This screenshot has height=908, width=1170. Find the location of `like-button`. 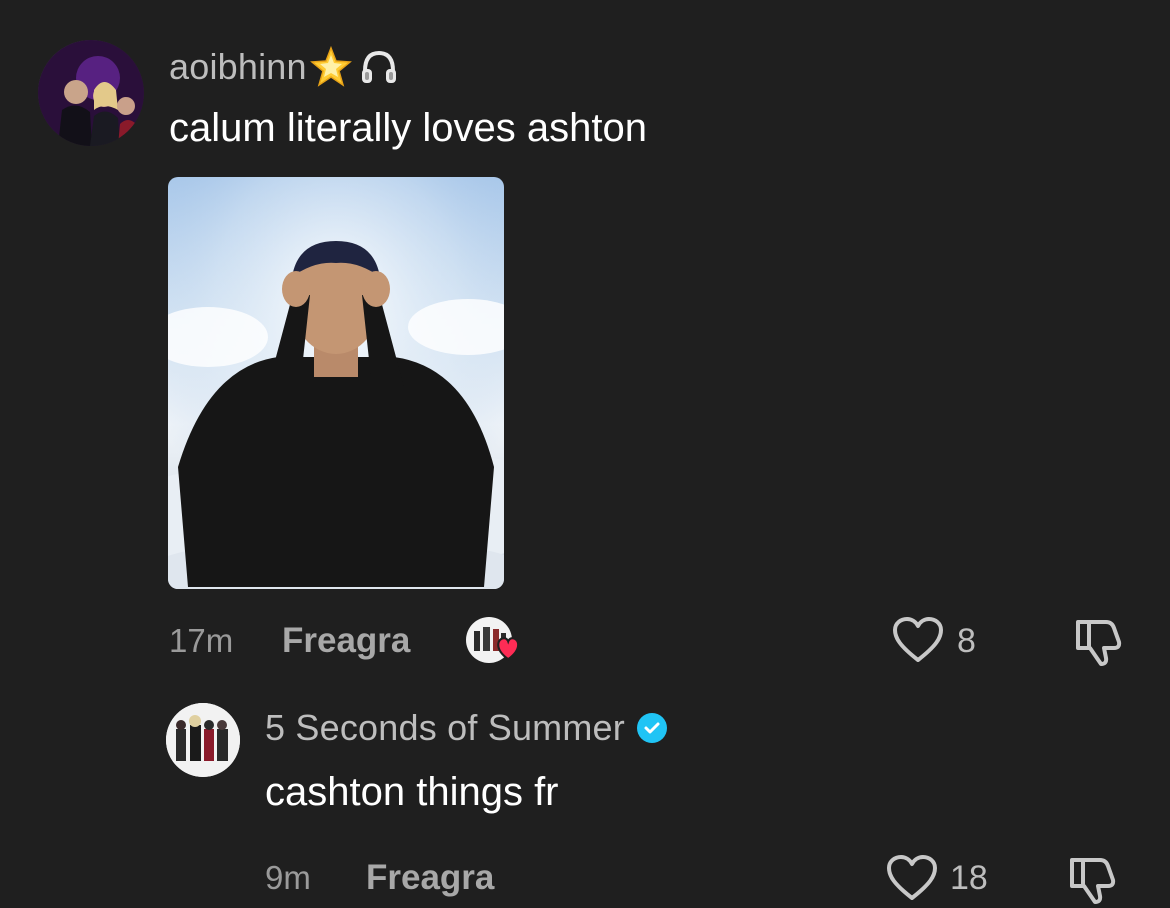

like-button is located at coordinates (918, 640).